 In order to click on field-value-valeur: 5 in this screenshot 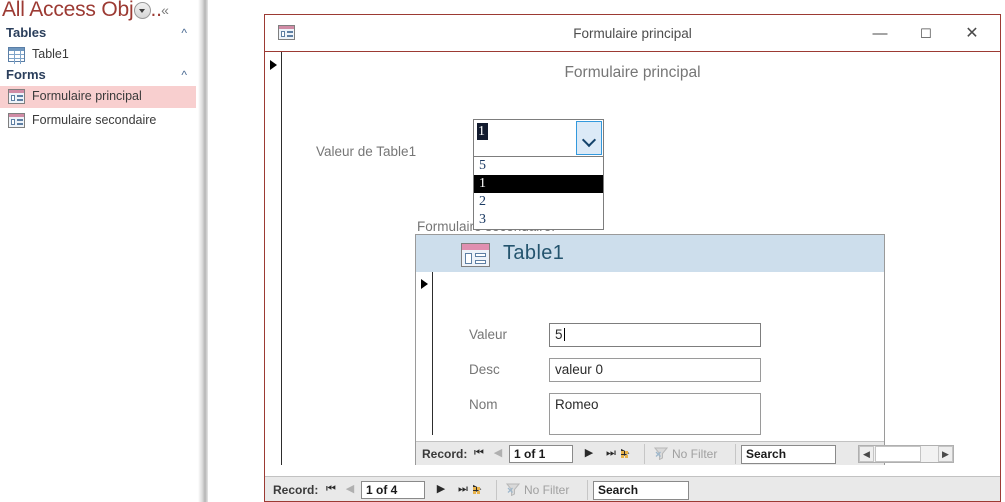, I will do `click(559, 334)`.